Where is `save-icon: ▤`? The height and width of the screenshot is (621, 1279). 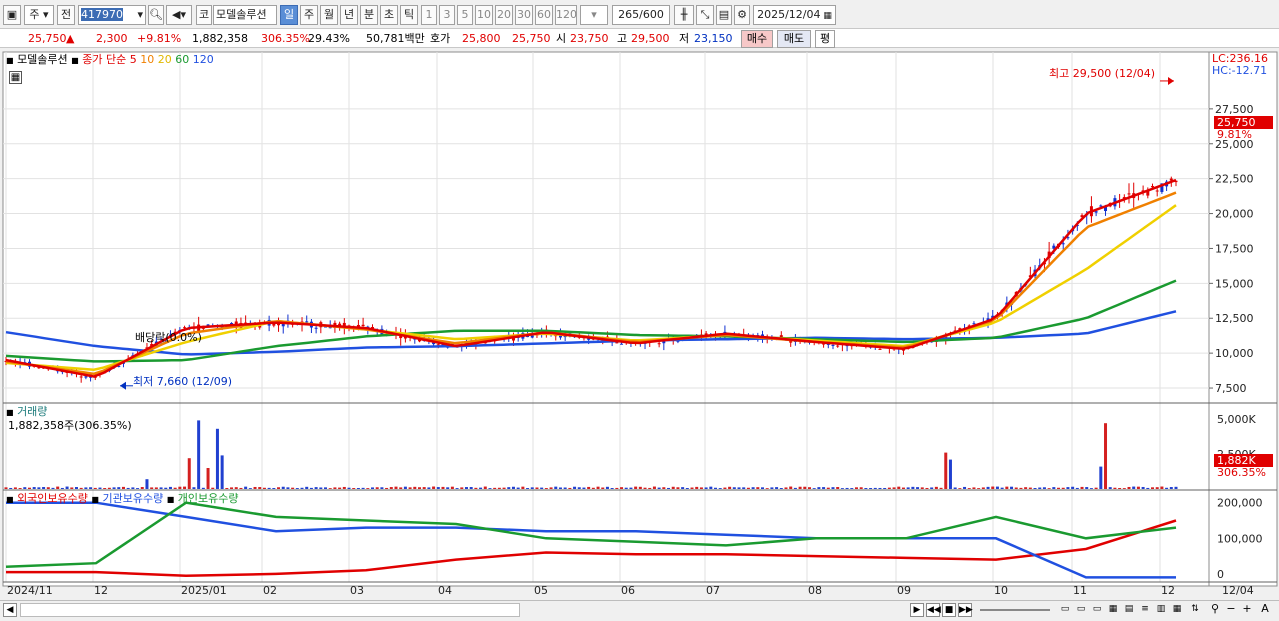 save-icon: ▤ is located at coordinates (724, 15).